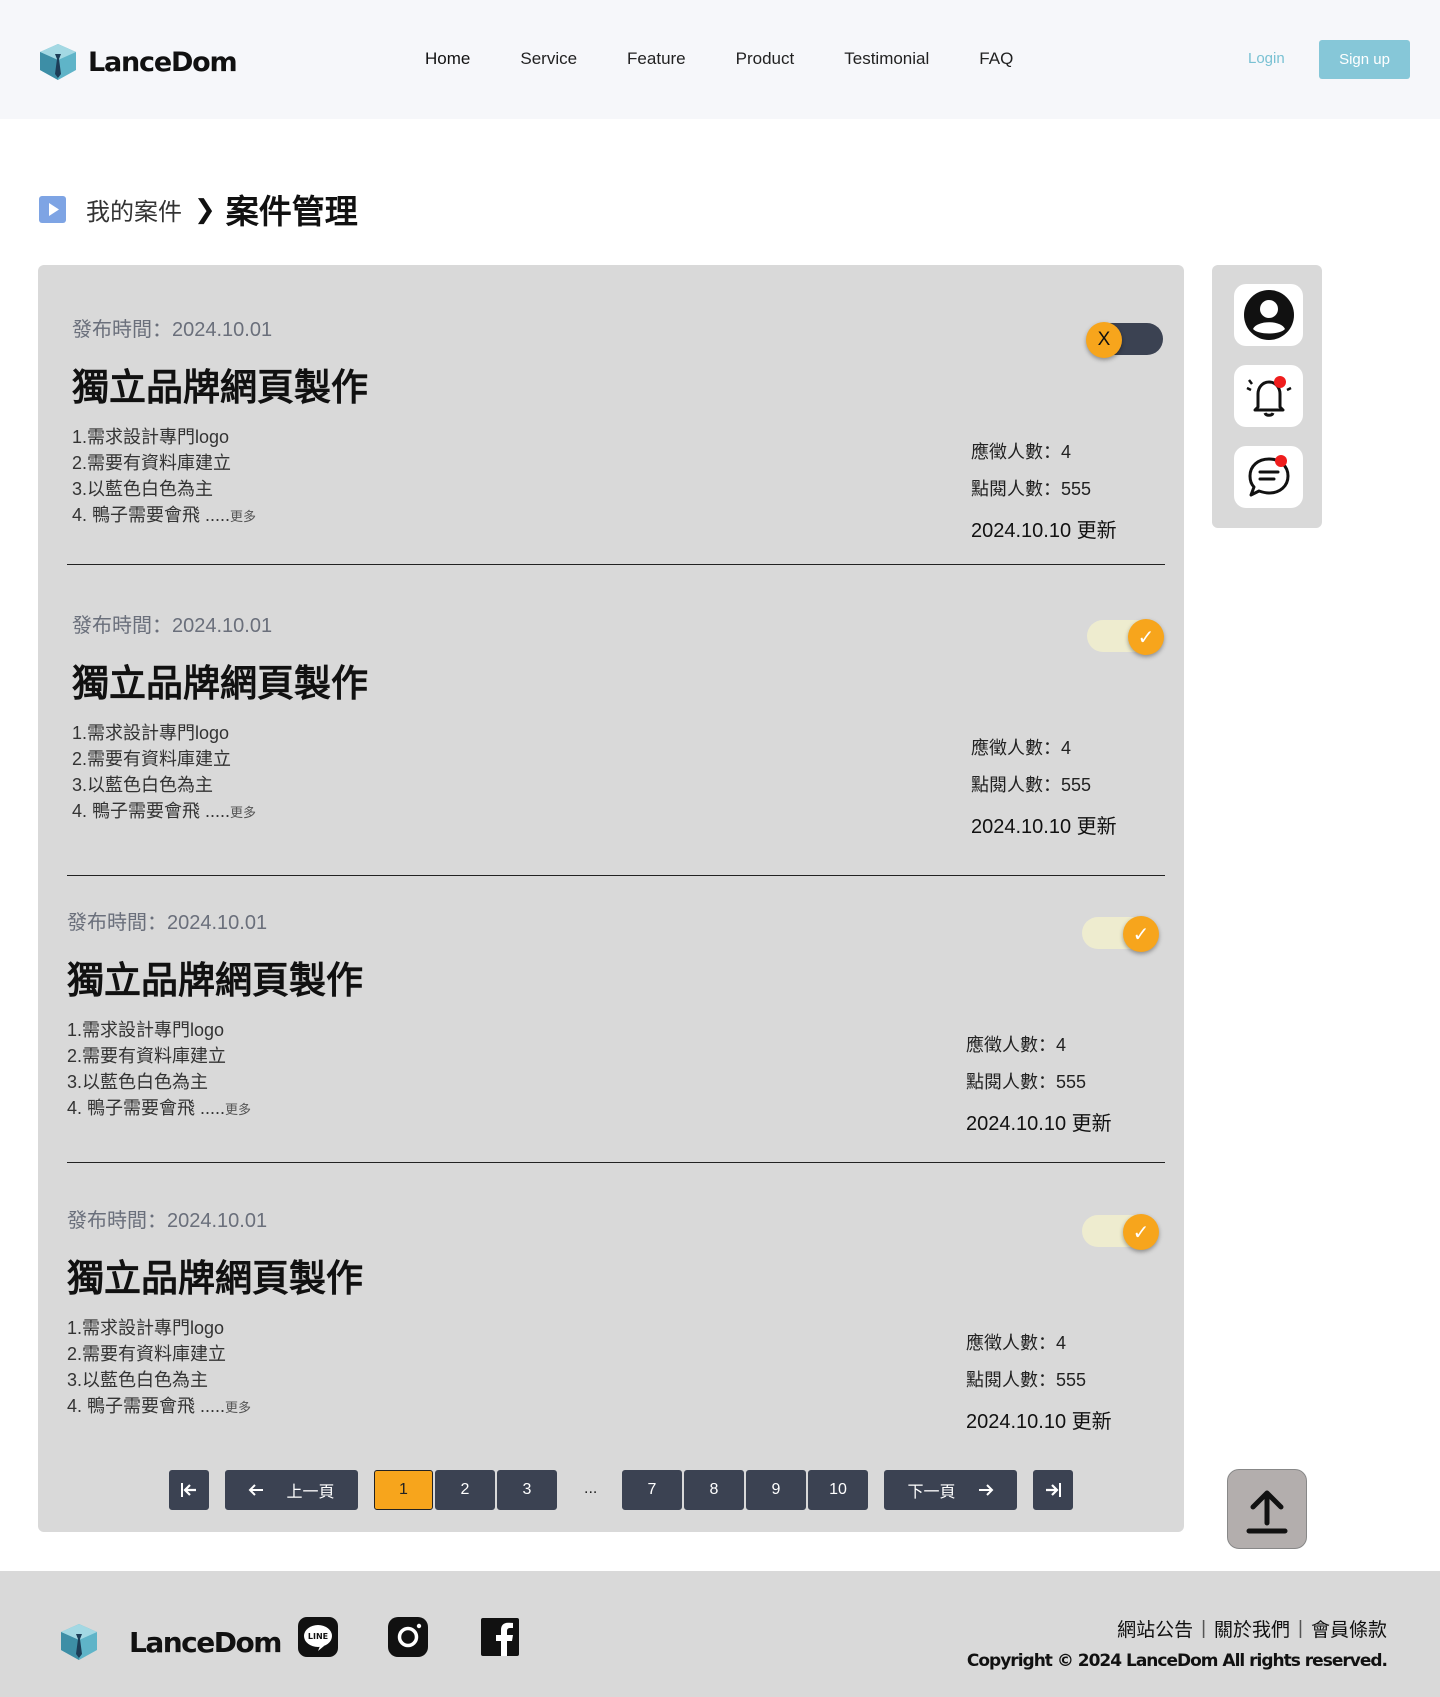 This screenshot has height=1697, width=1440. I want to click on footer-link-about: 關於我們, so click(1252, 1628).